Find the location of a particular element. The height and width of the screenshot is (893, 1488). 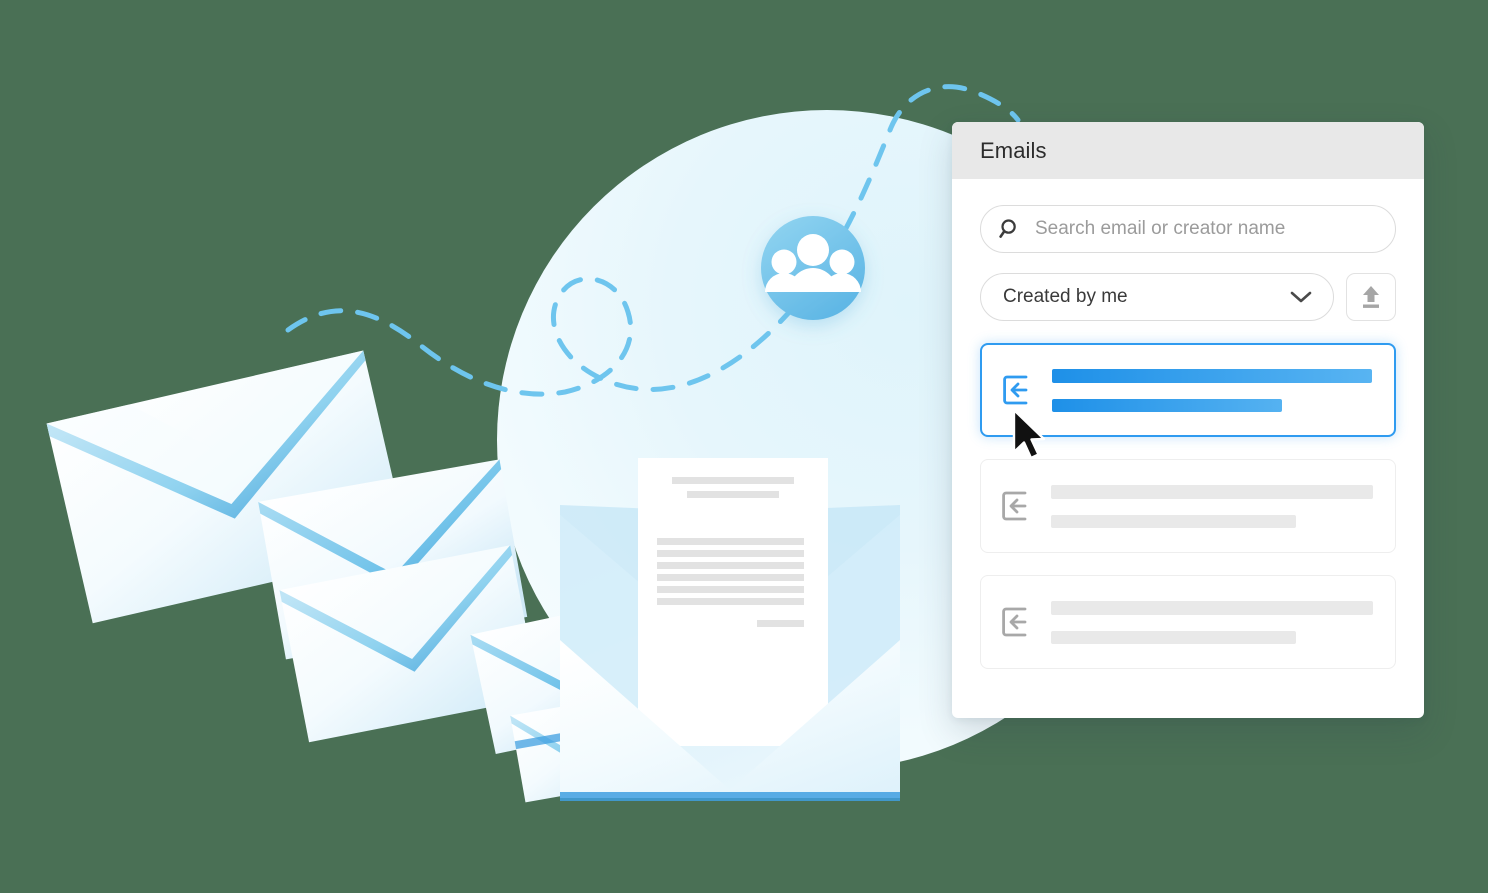

upload-button is located at coordinates (1371, 297).